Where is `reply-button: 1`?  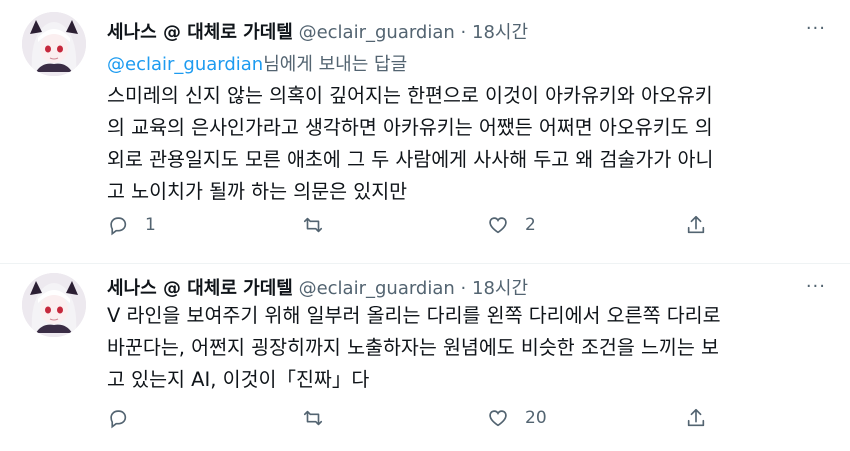 reply-button: 1 is located at coordinates (131, 225).